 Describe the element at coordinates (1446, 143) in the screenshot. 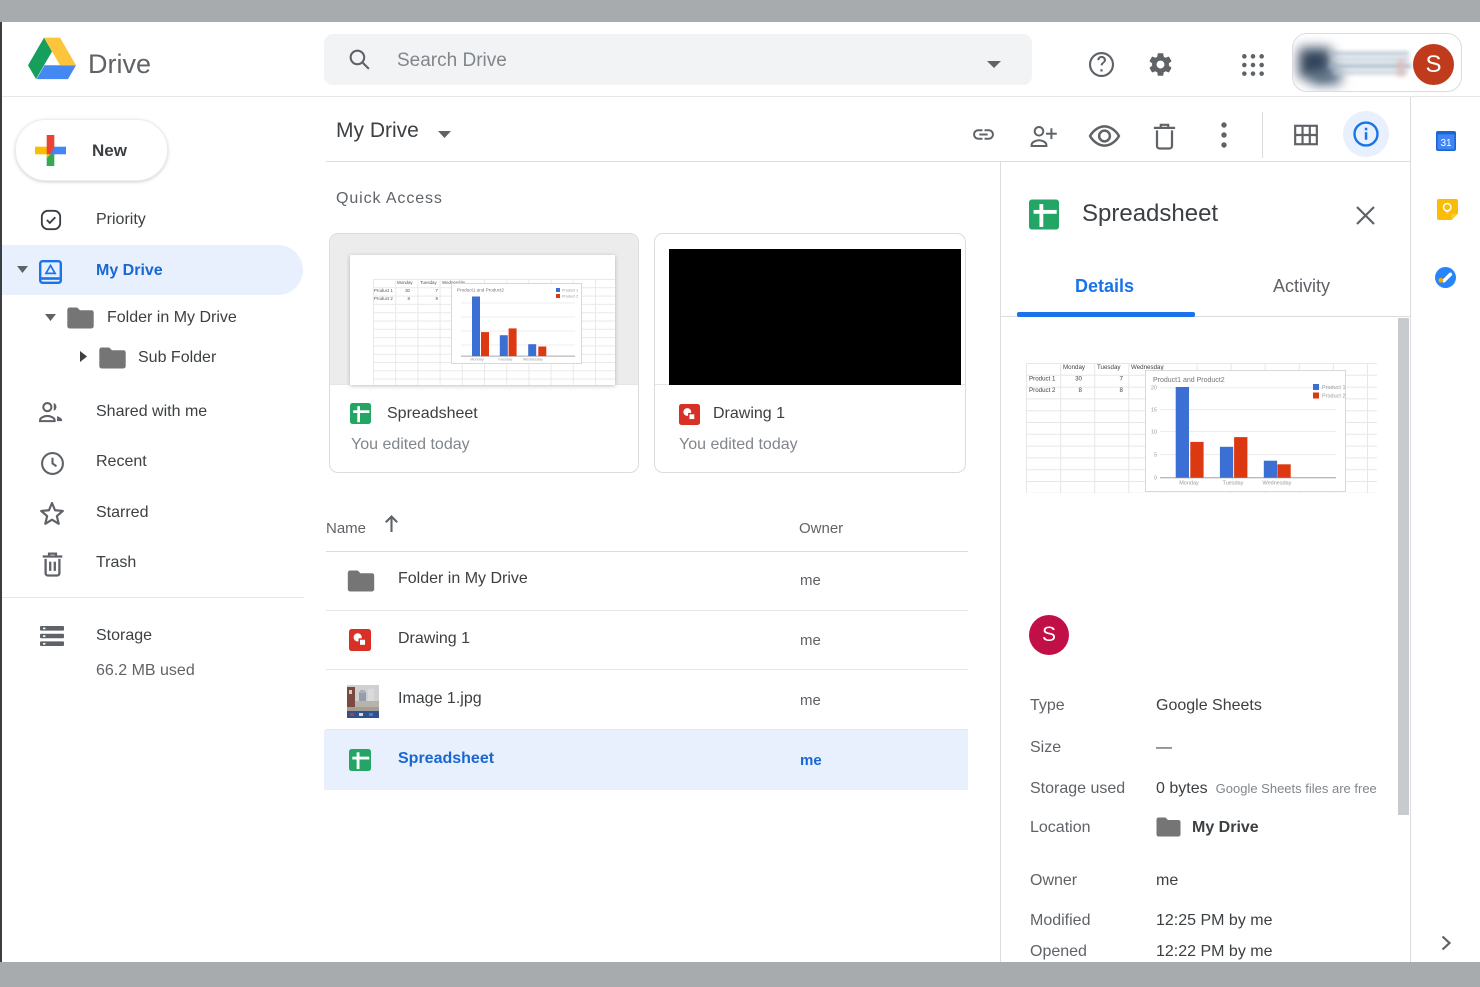

I see `svg-text: 31` at that location.